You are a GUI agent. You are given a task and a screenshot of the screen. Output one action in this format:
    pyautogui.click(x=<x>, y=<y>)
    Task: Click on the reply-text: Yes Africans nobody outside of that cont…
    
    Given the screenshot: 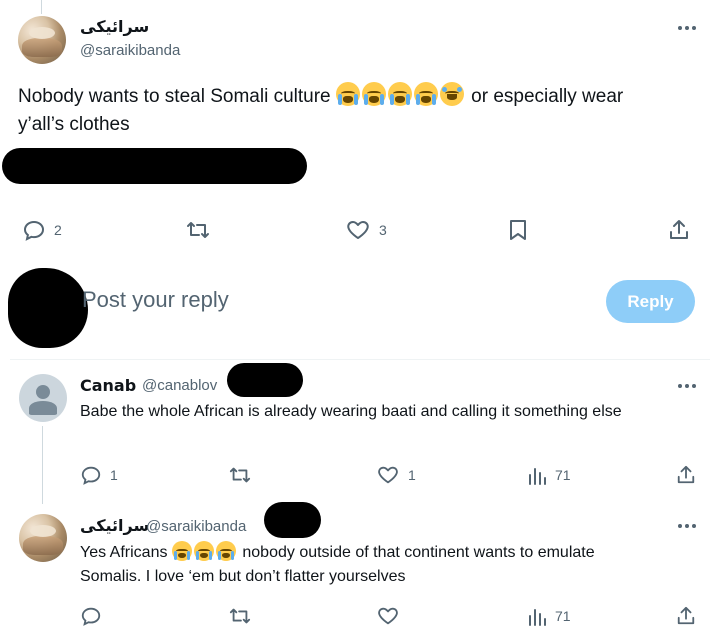 What is the action you would take?
    pyautogui.click(x=390, y=565)
    